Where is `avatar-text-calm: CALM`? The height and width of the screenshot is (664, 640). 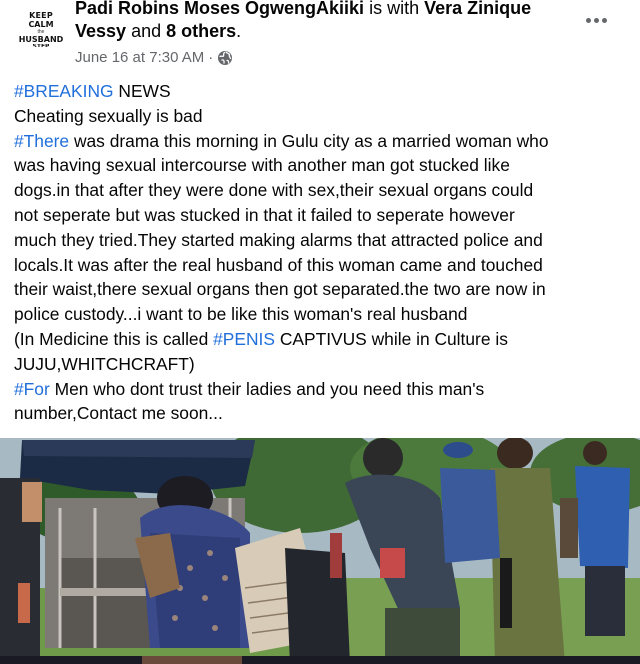
avatar-text-calm: CALM is located at coordinates (41, 24).